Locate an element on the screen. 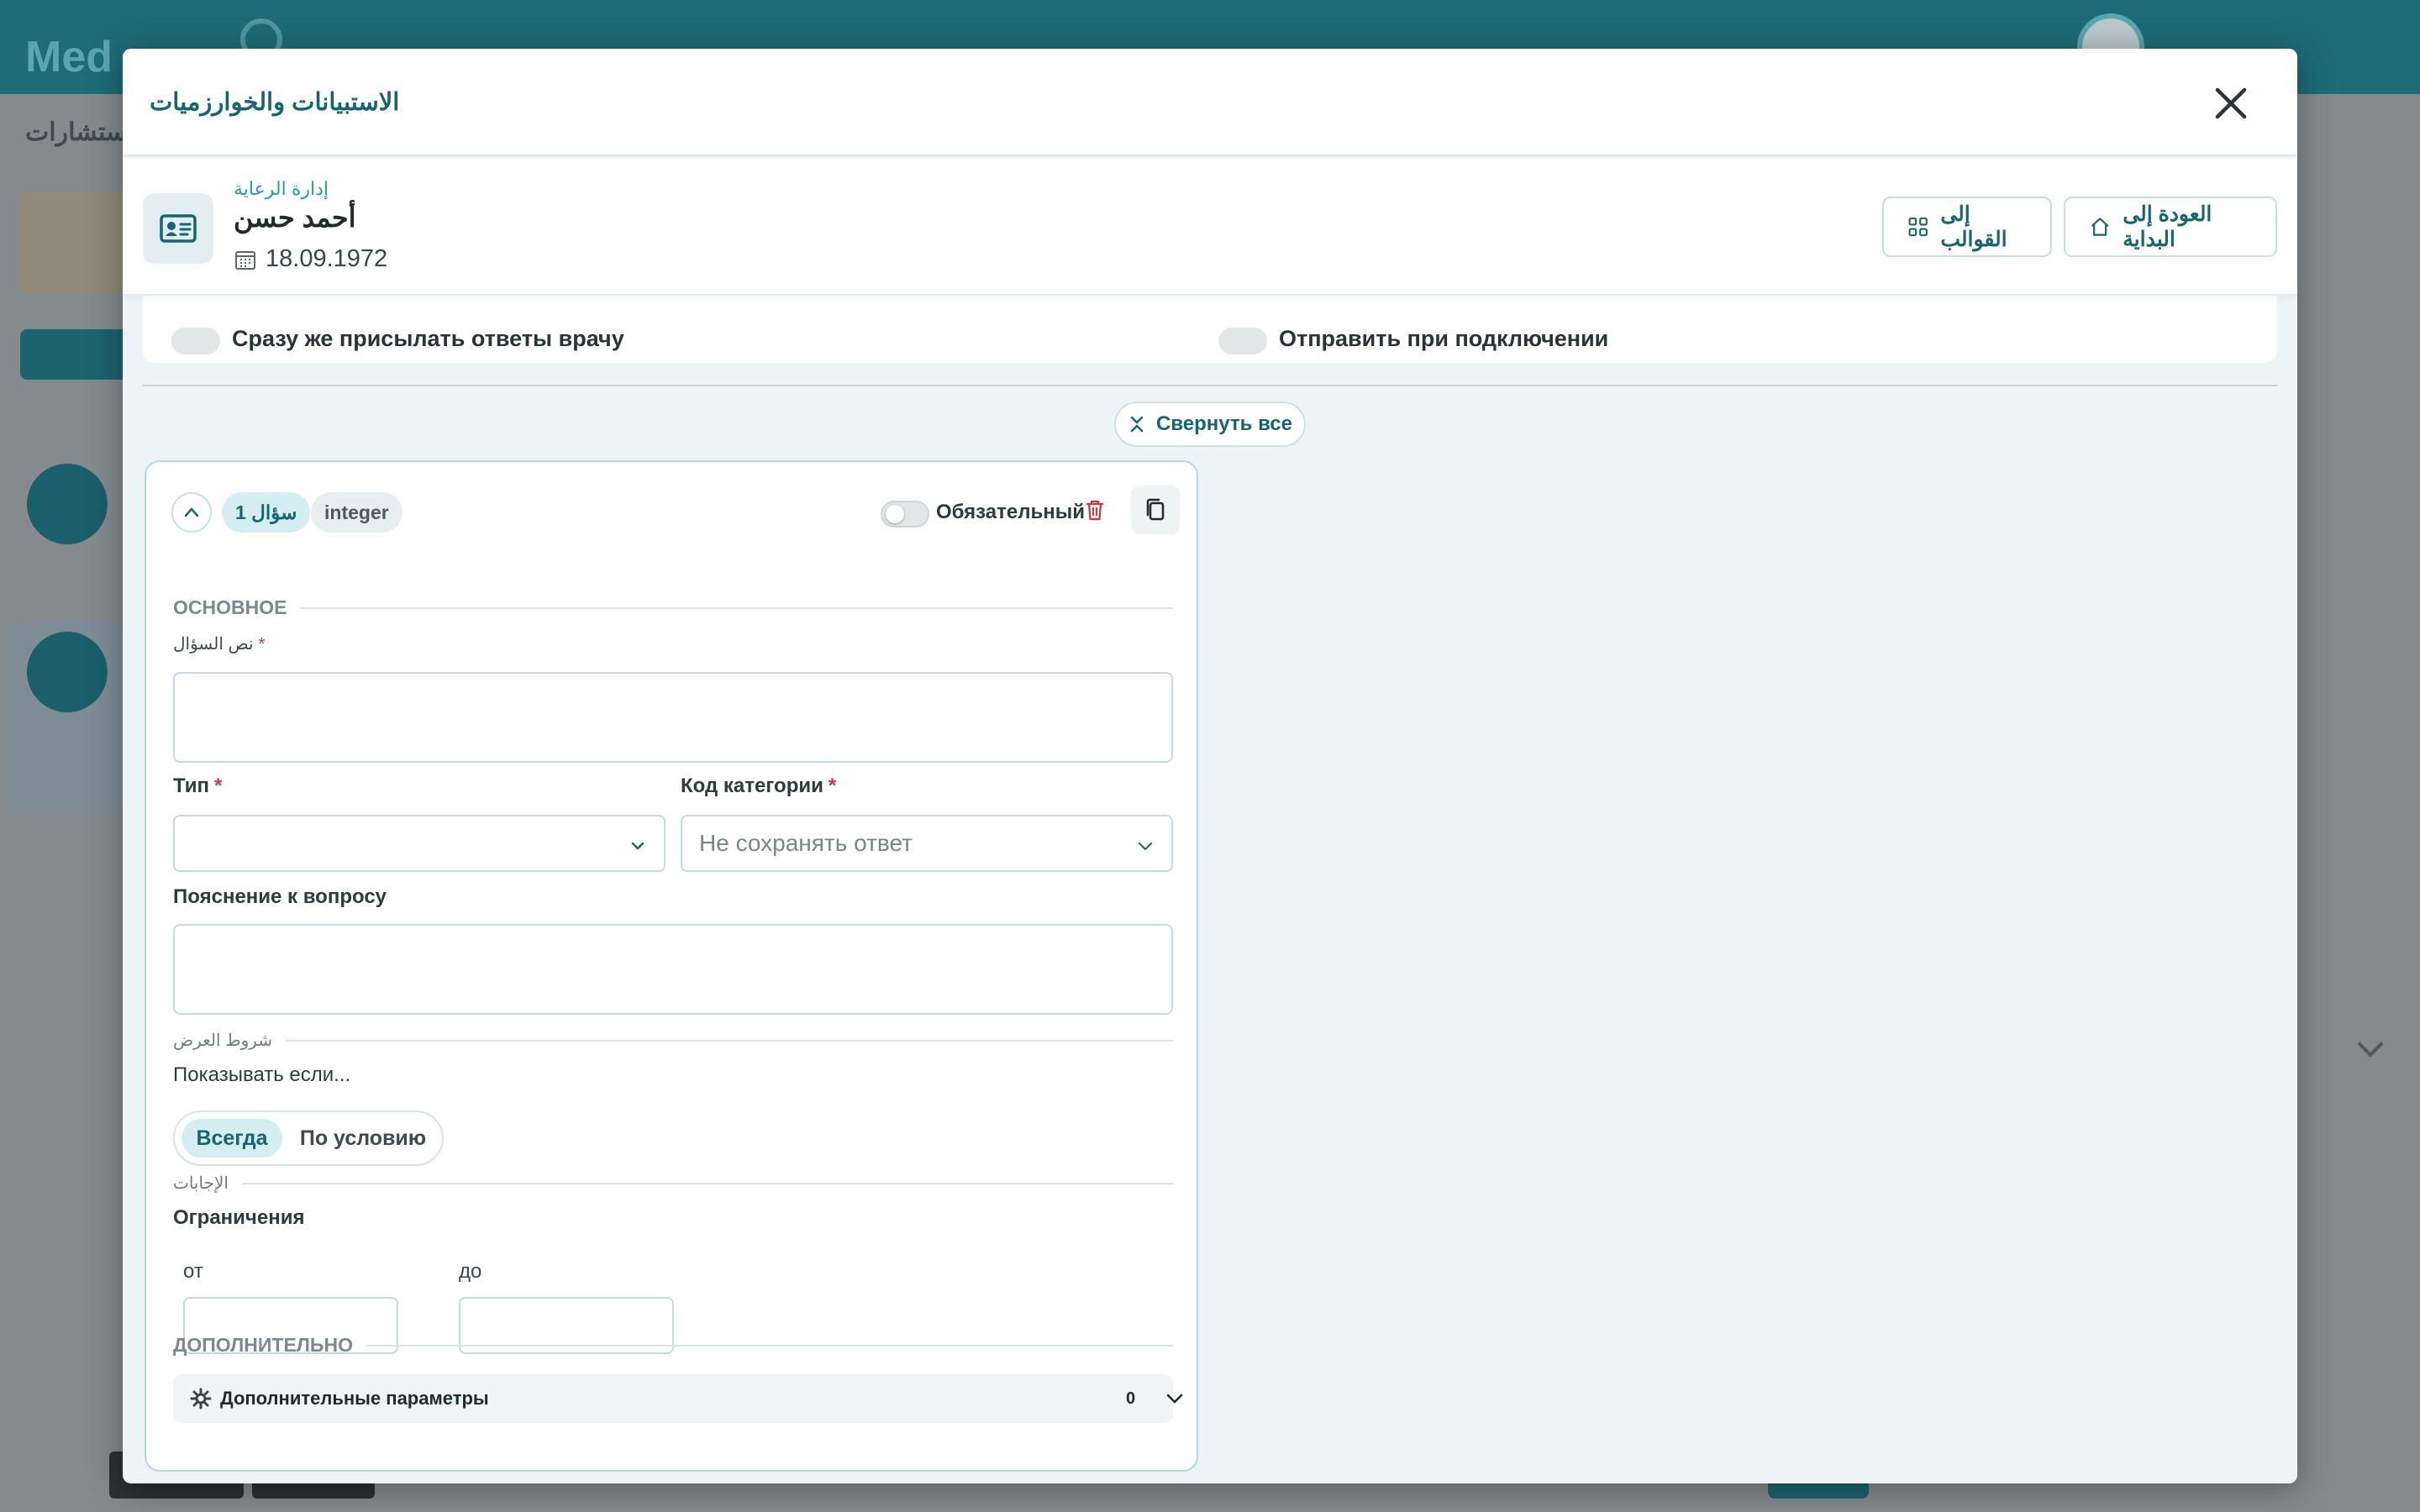 The image size is (2420, 1512). copy-icon is located at coordinates (1155, 509).